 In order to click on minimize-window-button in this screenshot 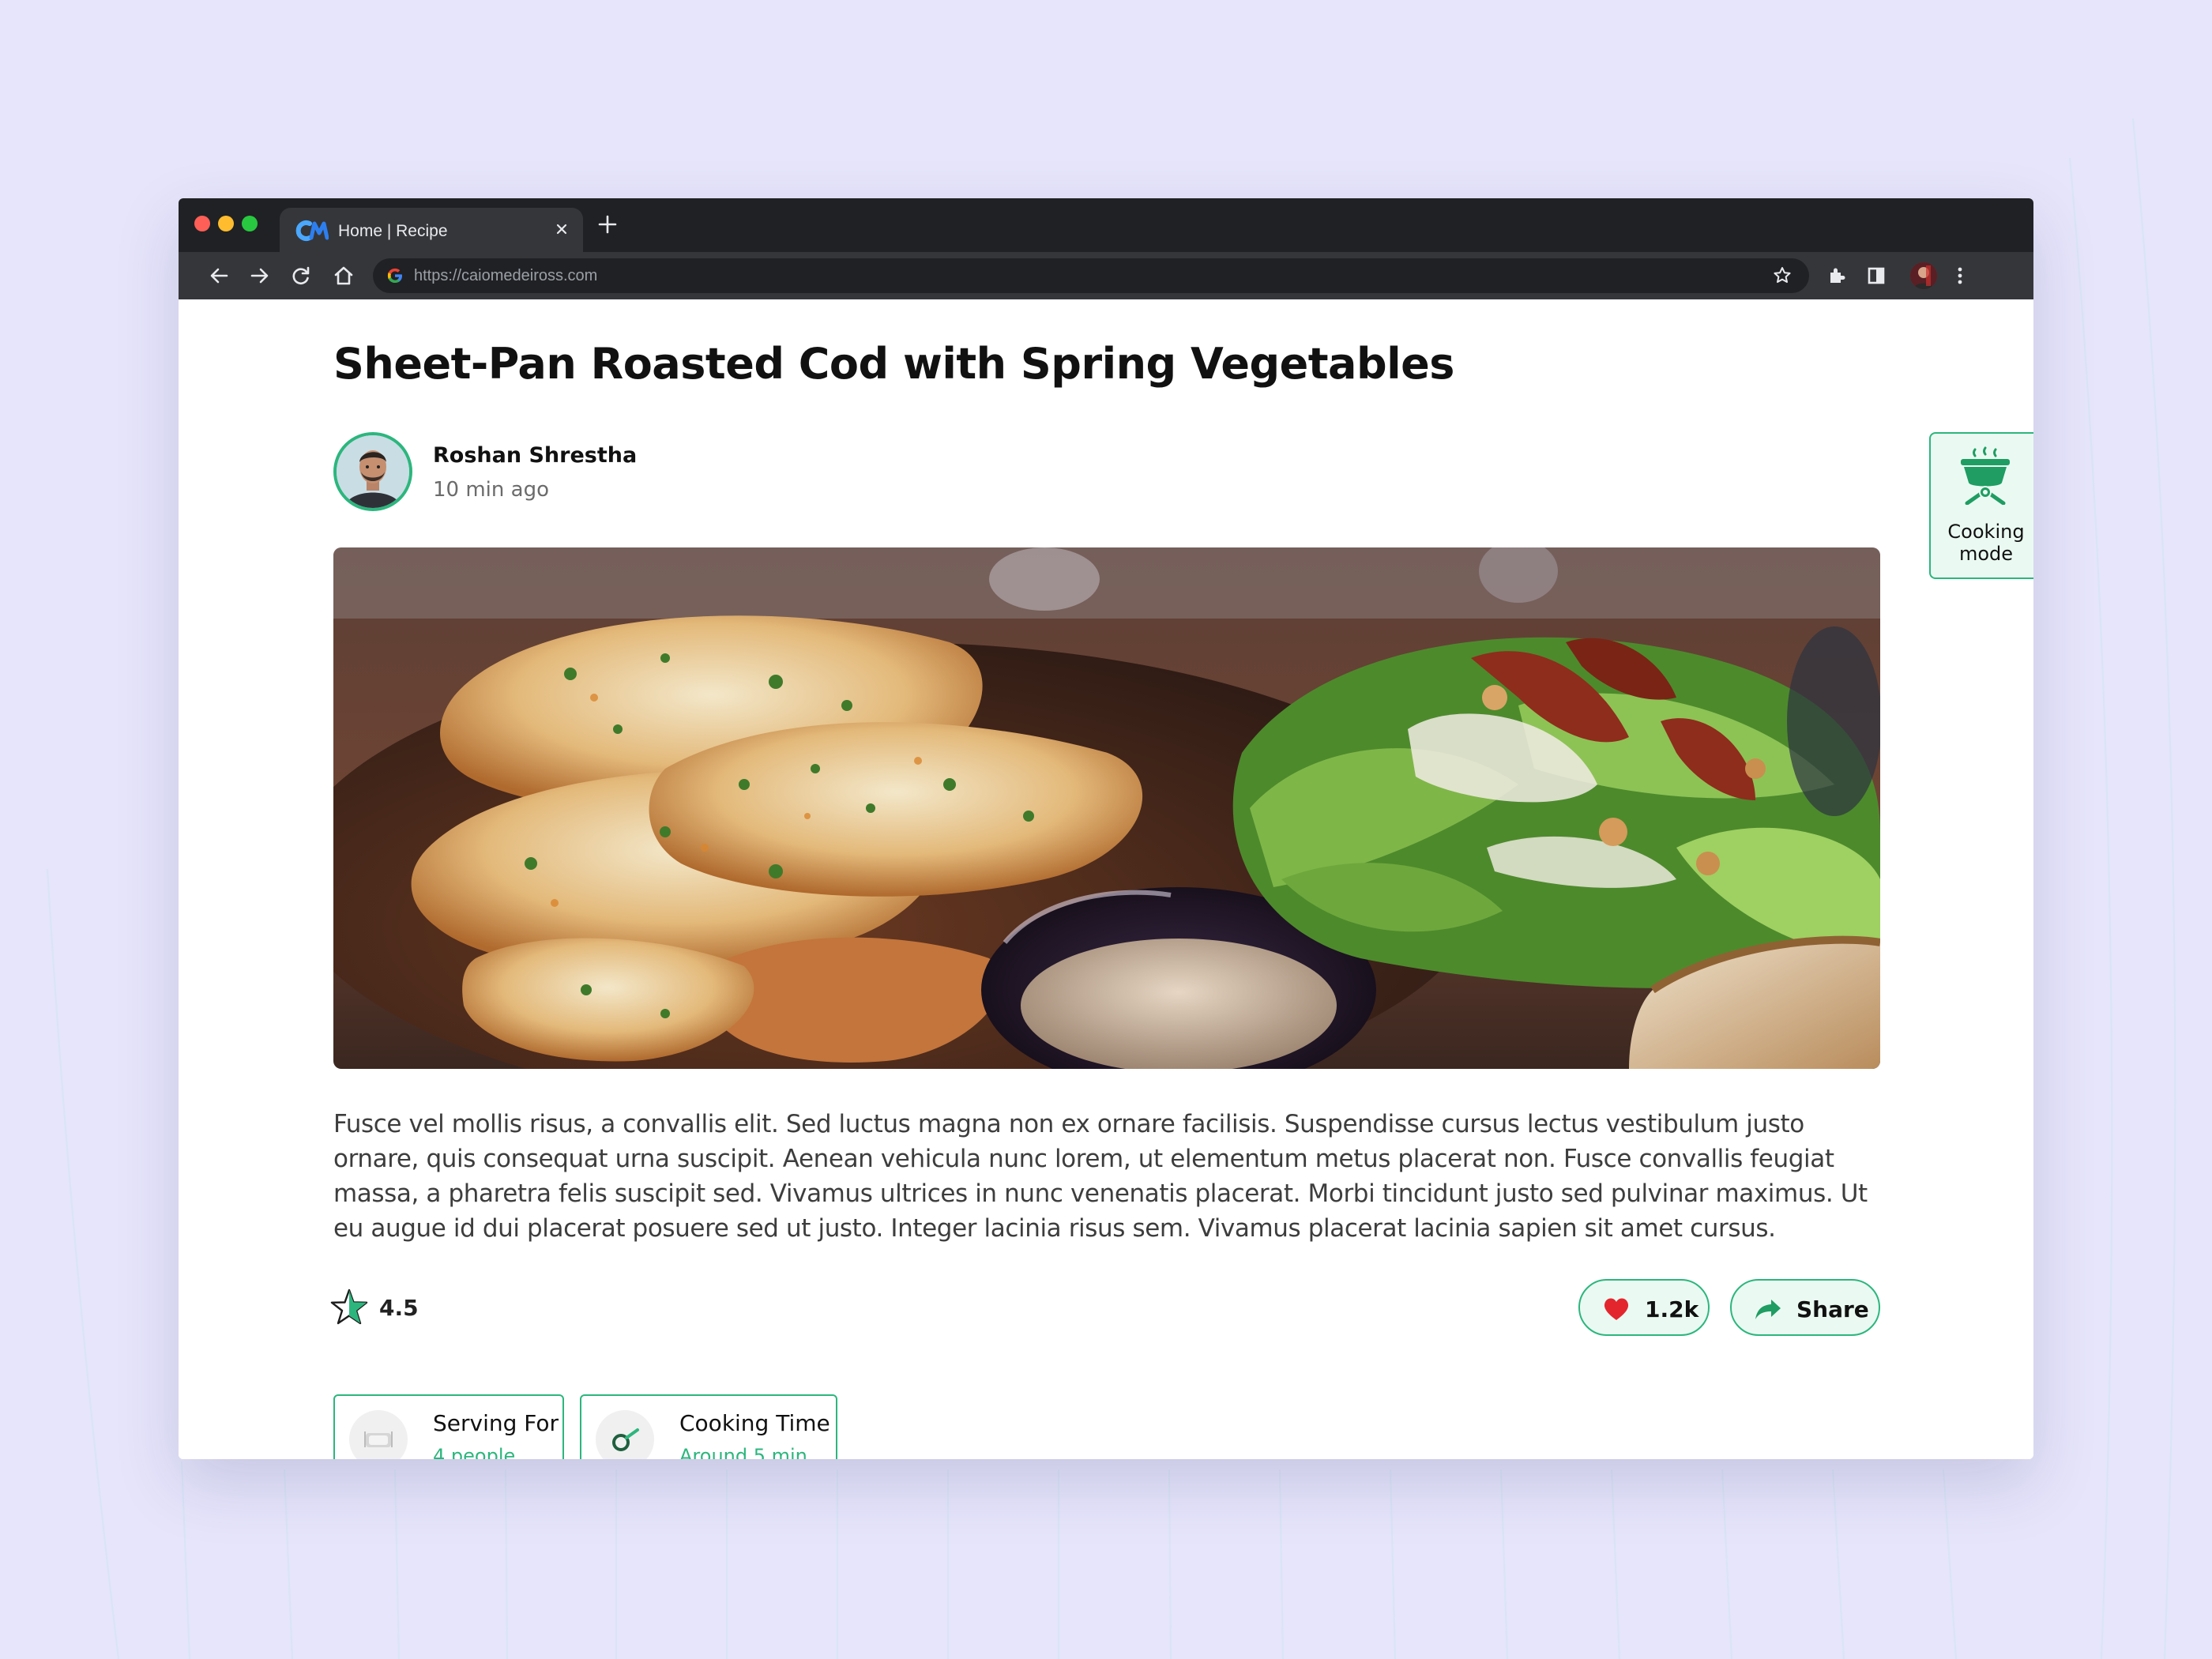, I will do `click(226, 223)`.